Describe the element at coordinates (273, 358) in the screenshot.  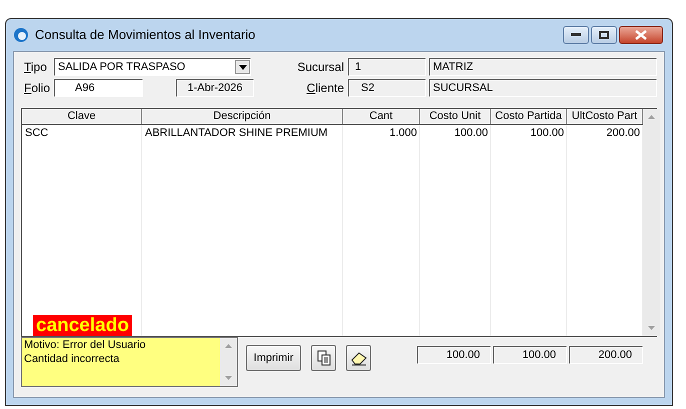
I see `print-button: Imprimir` at that location.